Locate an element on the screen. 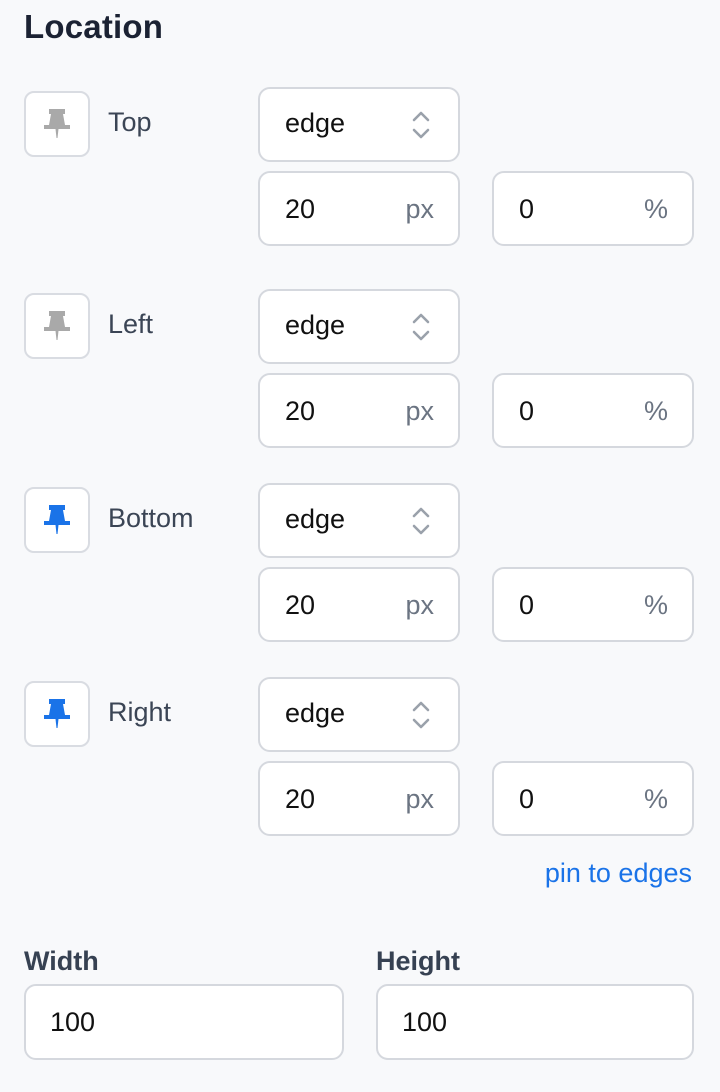 This screenshot has height=1092, width=720. height-label: Height is located at coordinates (418, 961).